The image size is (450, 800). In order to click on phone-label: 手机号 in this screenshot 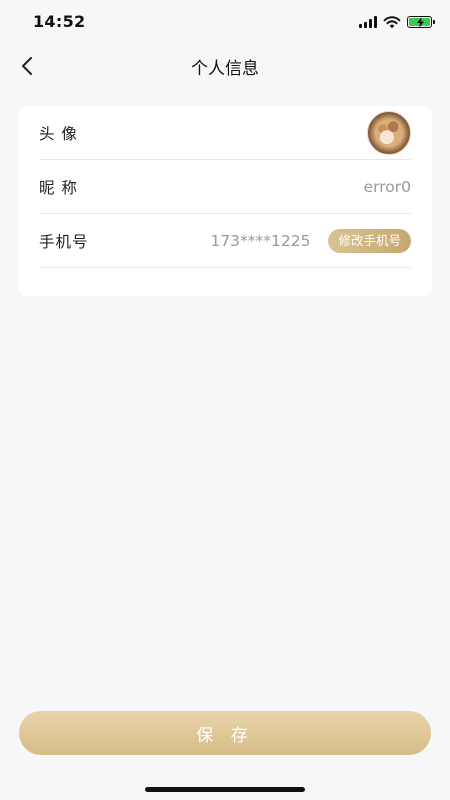, I will do `click(64, 241)`.